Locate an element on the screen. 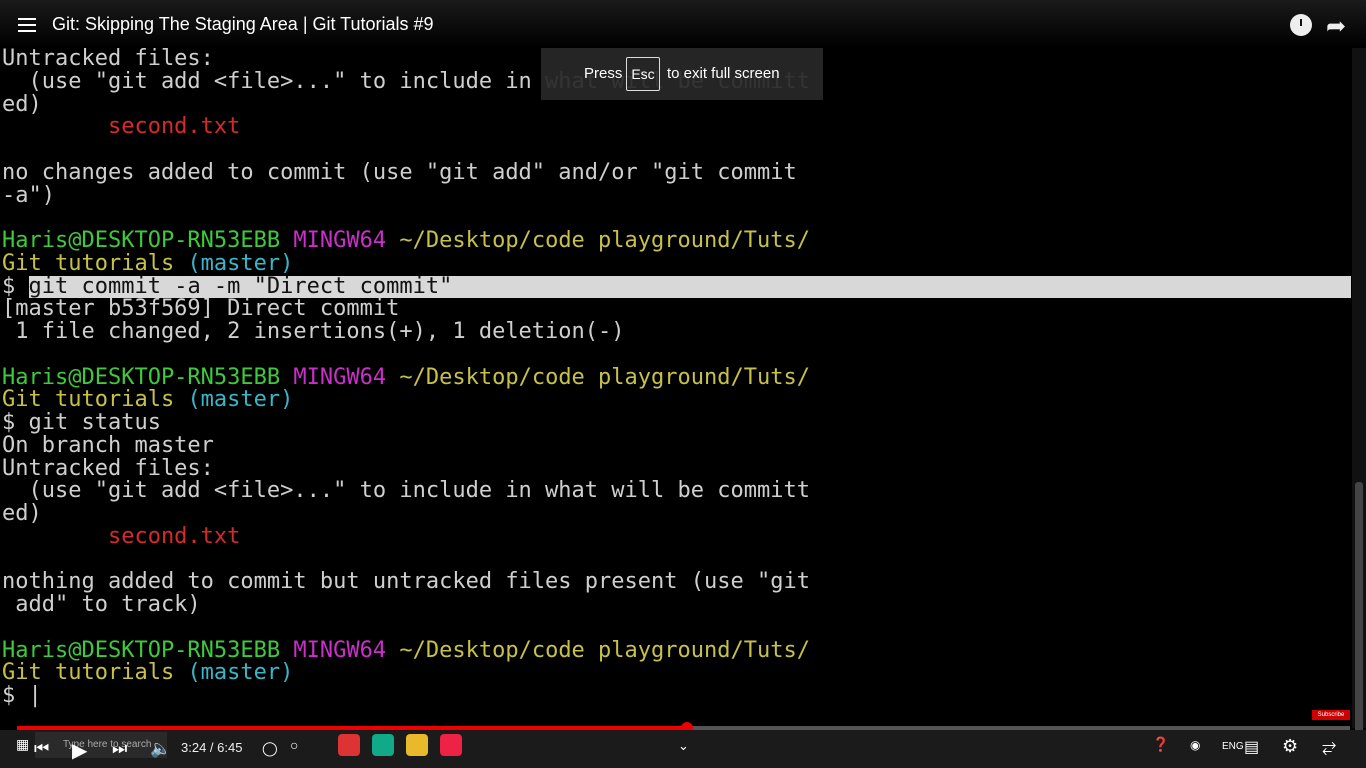 The height and width of the screenshot is (768, 1366). subscribe-badge: Subscribe is located at coordinates (1331, 715).